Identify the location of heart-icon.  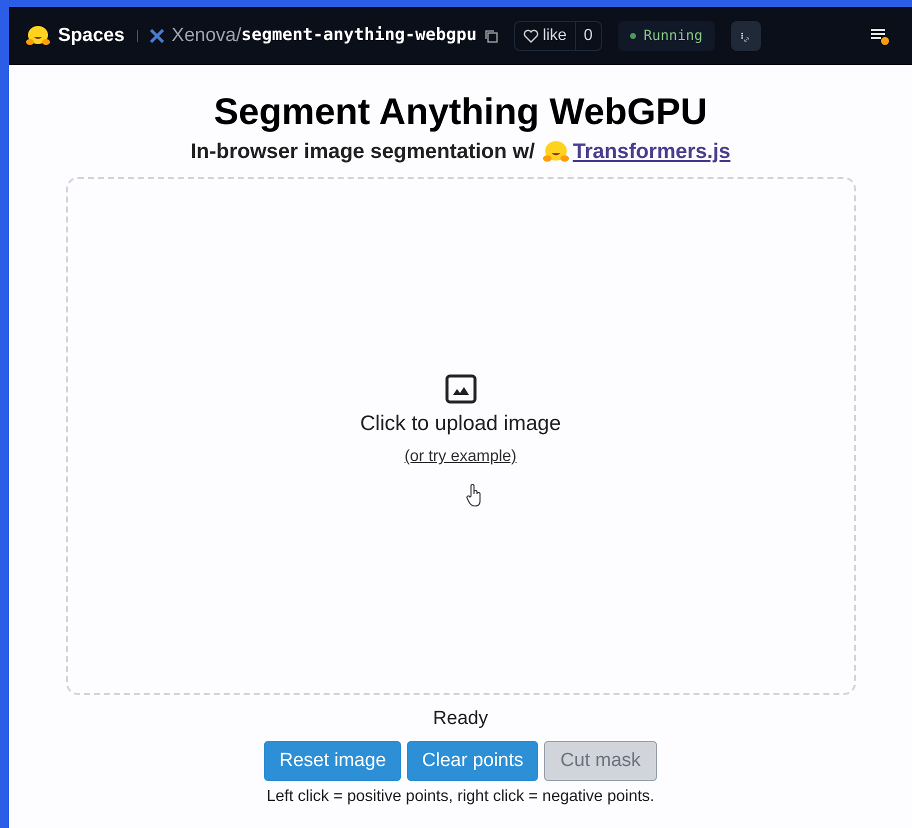
(530, 36).